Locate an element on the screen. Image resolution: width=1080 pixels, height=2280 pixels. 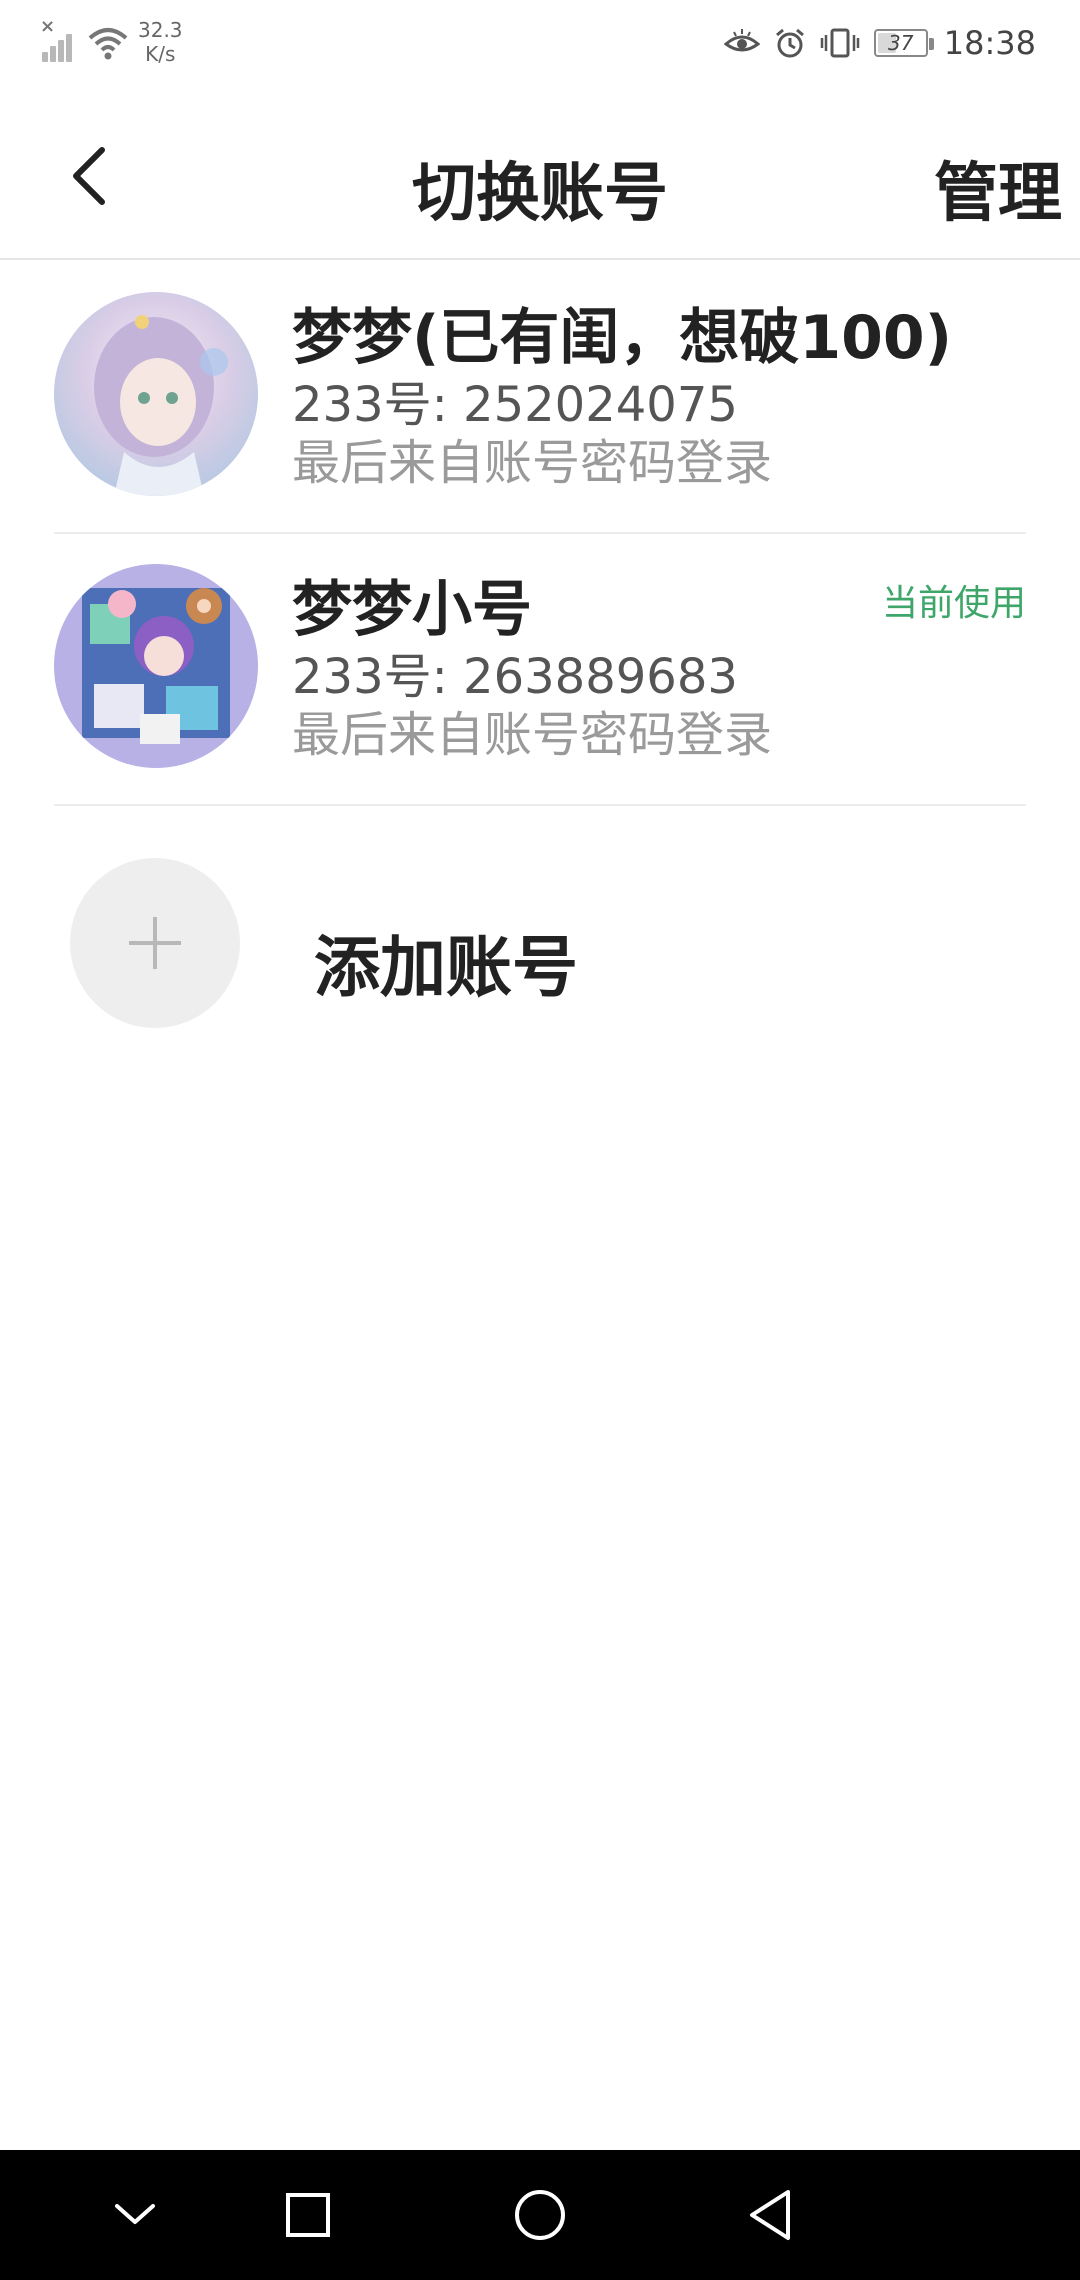
recents-icon is located at coordinates (308, 2215).